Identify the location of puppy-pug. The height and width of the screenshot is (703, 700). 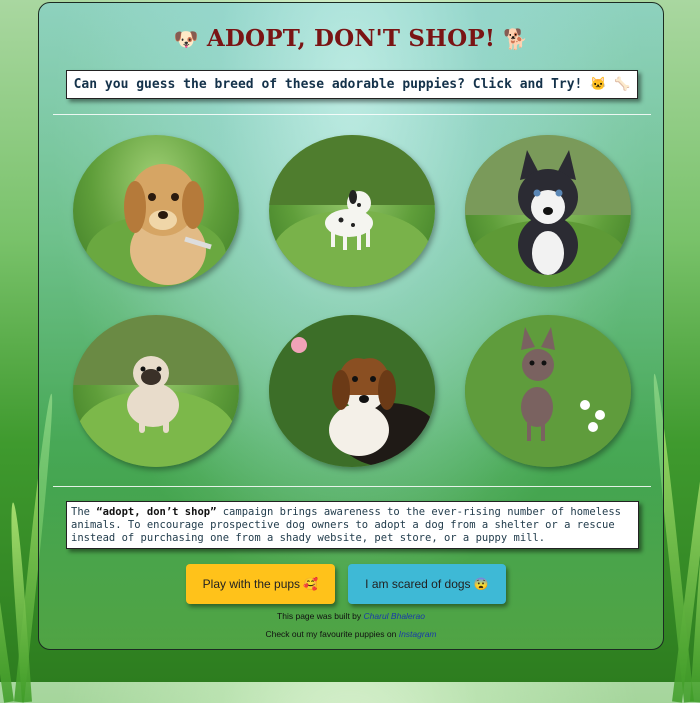
(156, 391).